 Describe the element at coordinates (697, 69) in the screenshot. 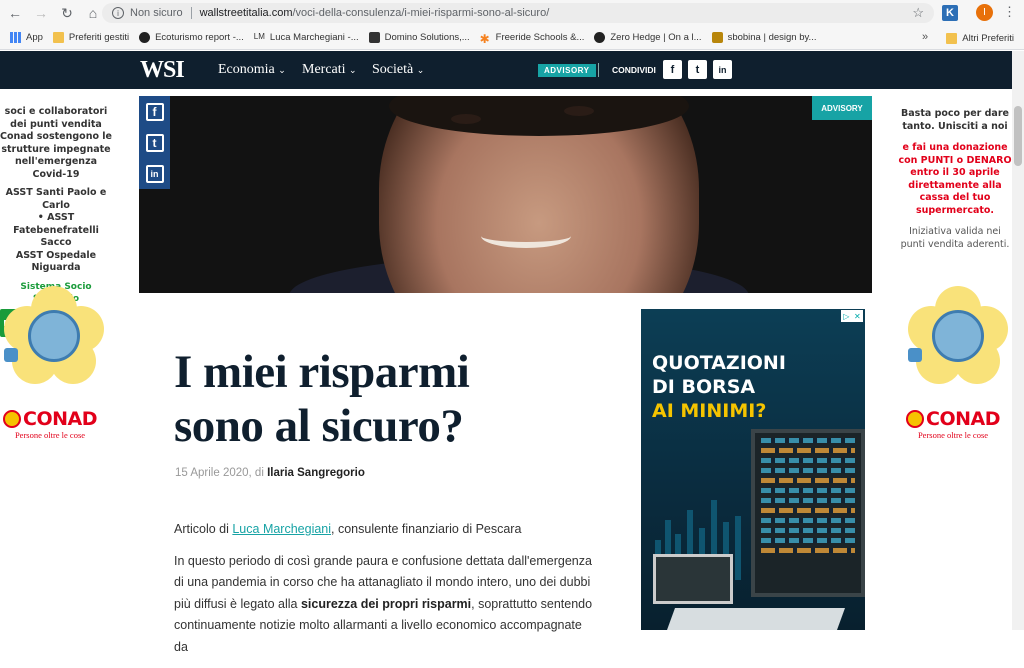

I see `twitter-share-icon: t` at that location.